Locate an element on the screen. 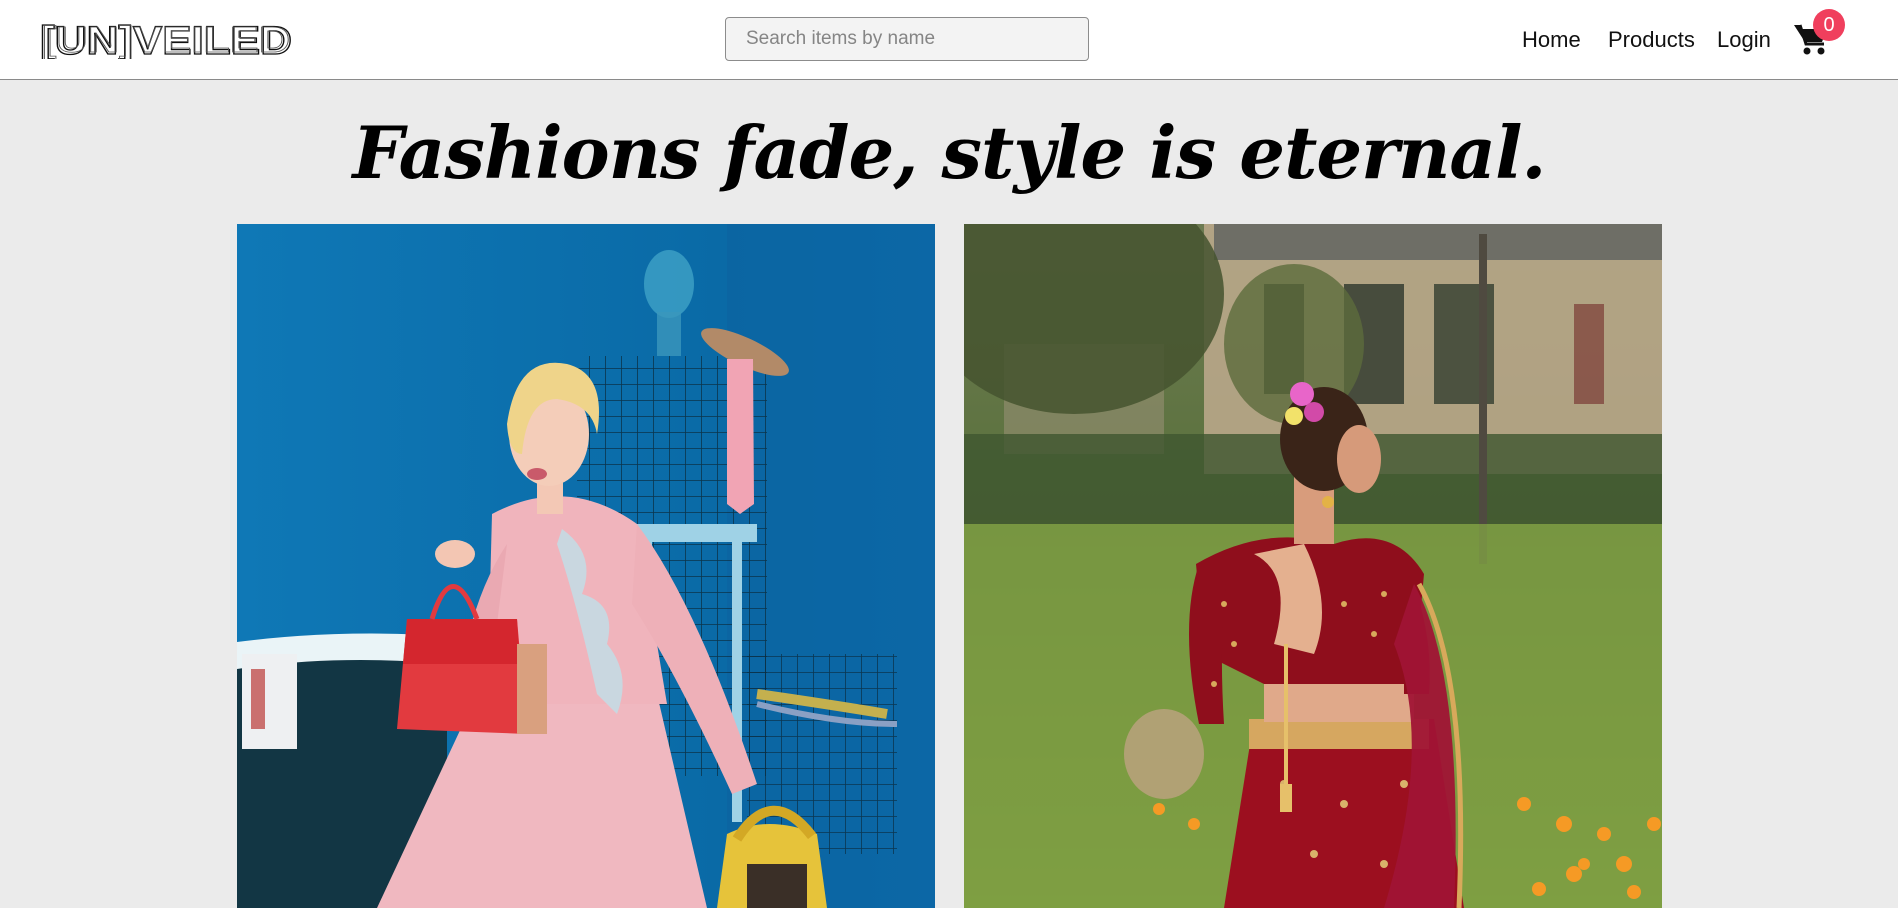 This screenshot has height=908, width=1898. nav-products-link: Products is located at coordinates (1651, 40).